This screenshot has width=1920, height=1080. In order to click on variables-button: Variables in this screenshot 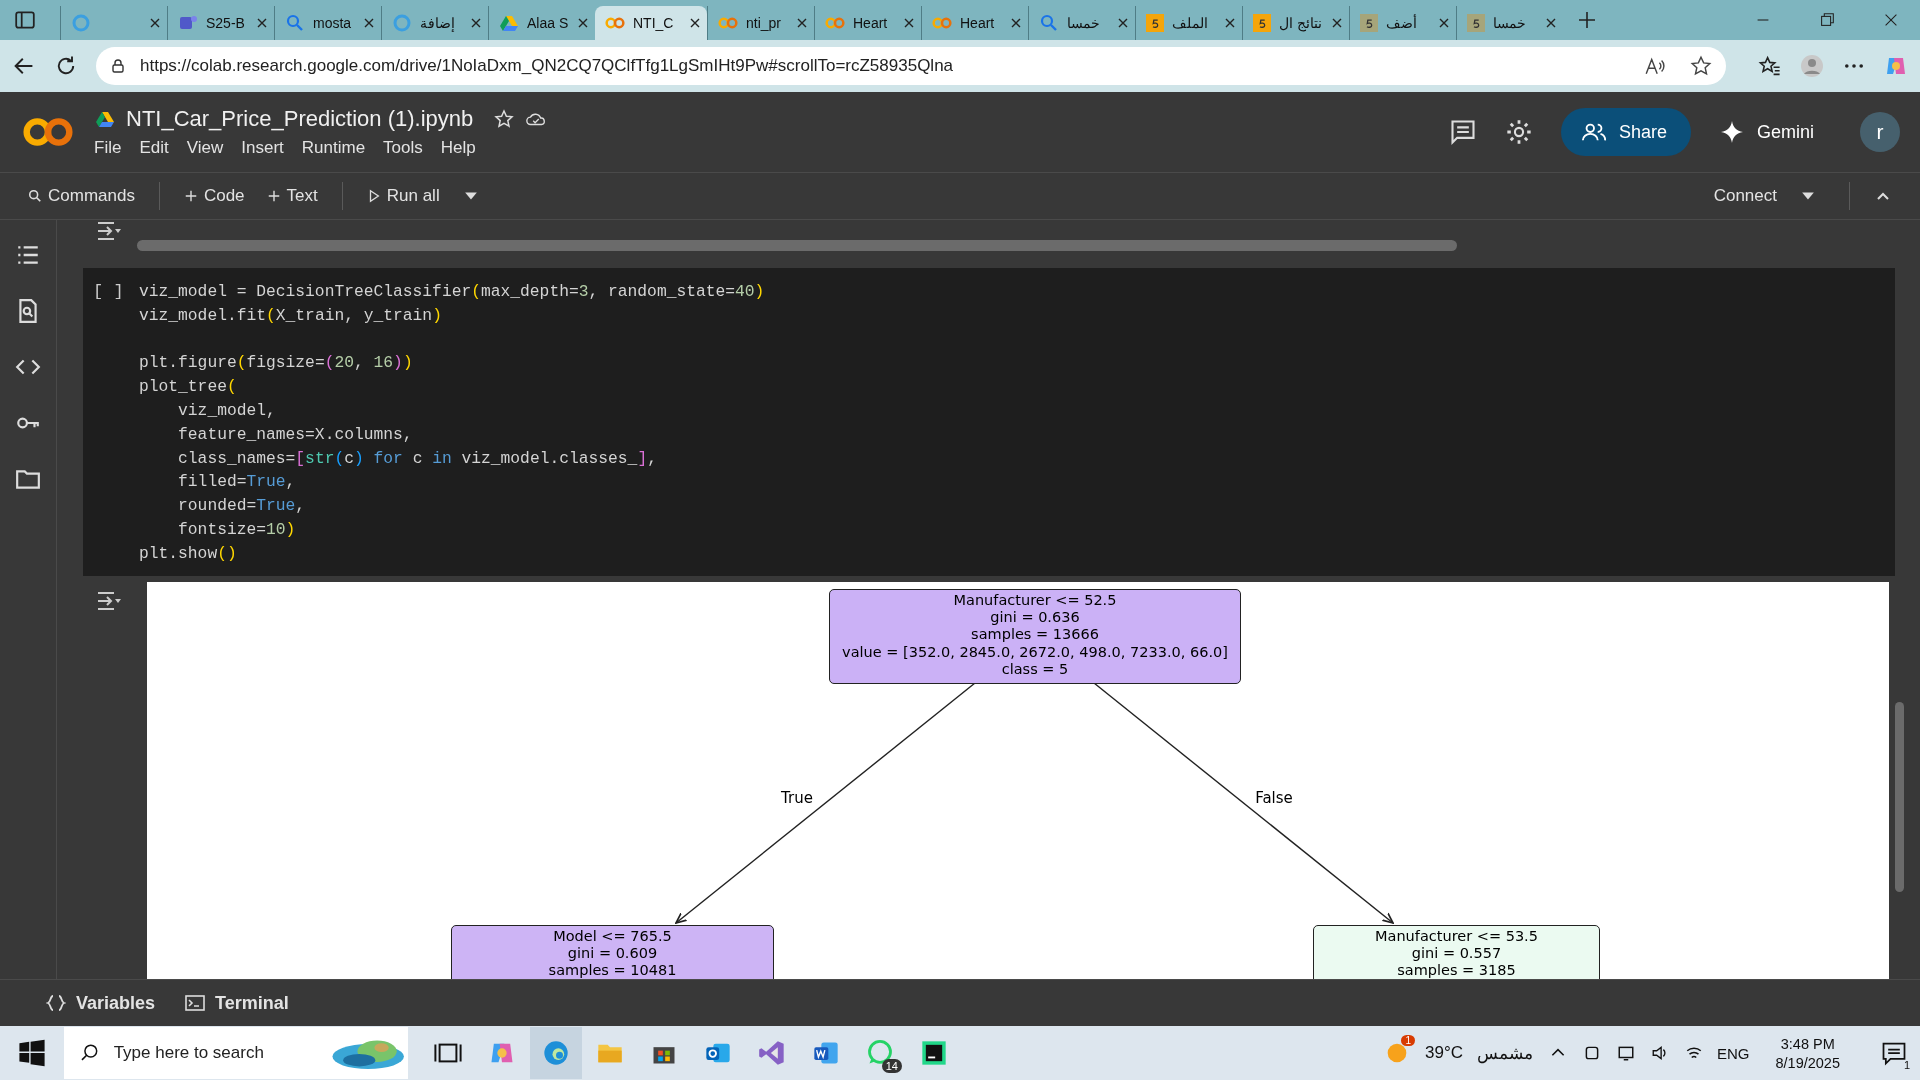, I will do `click(101, 1003)`.